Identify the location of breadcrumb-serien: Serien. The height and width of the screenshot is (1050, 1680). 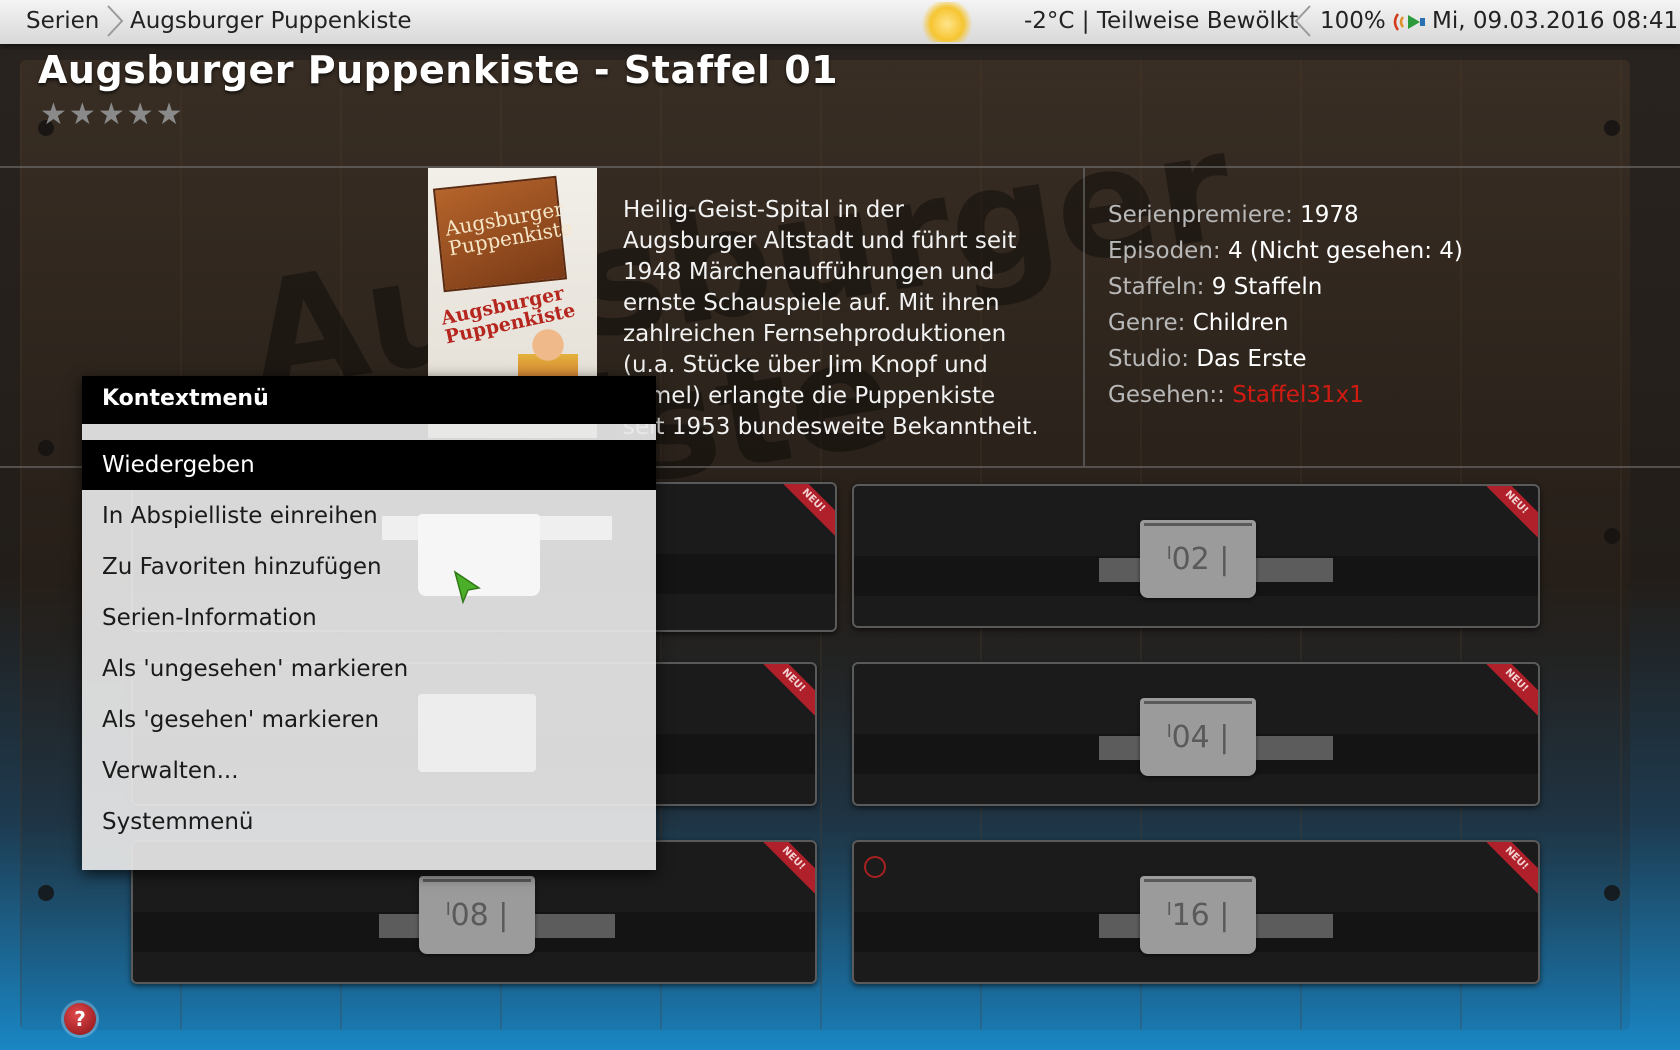
(62, 21).